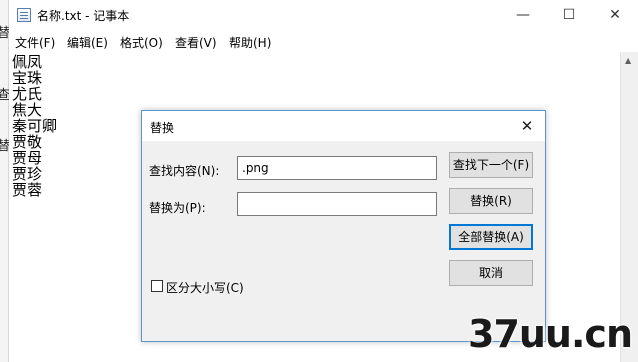 The height and width of the screenshot is (362, 638). I want to click on match-case-label: 区分大小写(C), so click(205, 287).